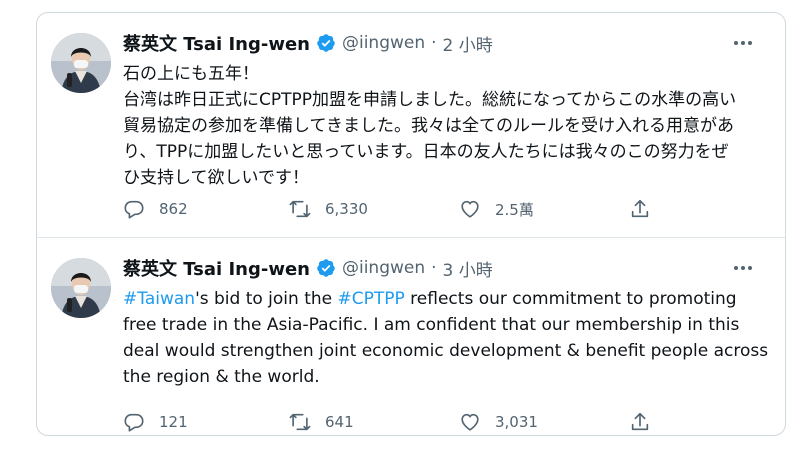 This screenshot has width=800, height=449. Describe the element at coordinates (173, 209) in the screenshot. I see `reply-count: 862` at that location.